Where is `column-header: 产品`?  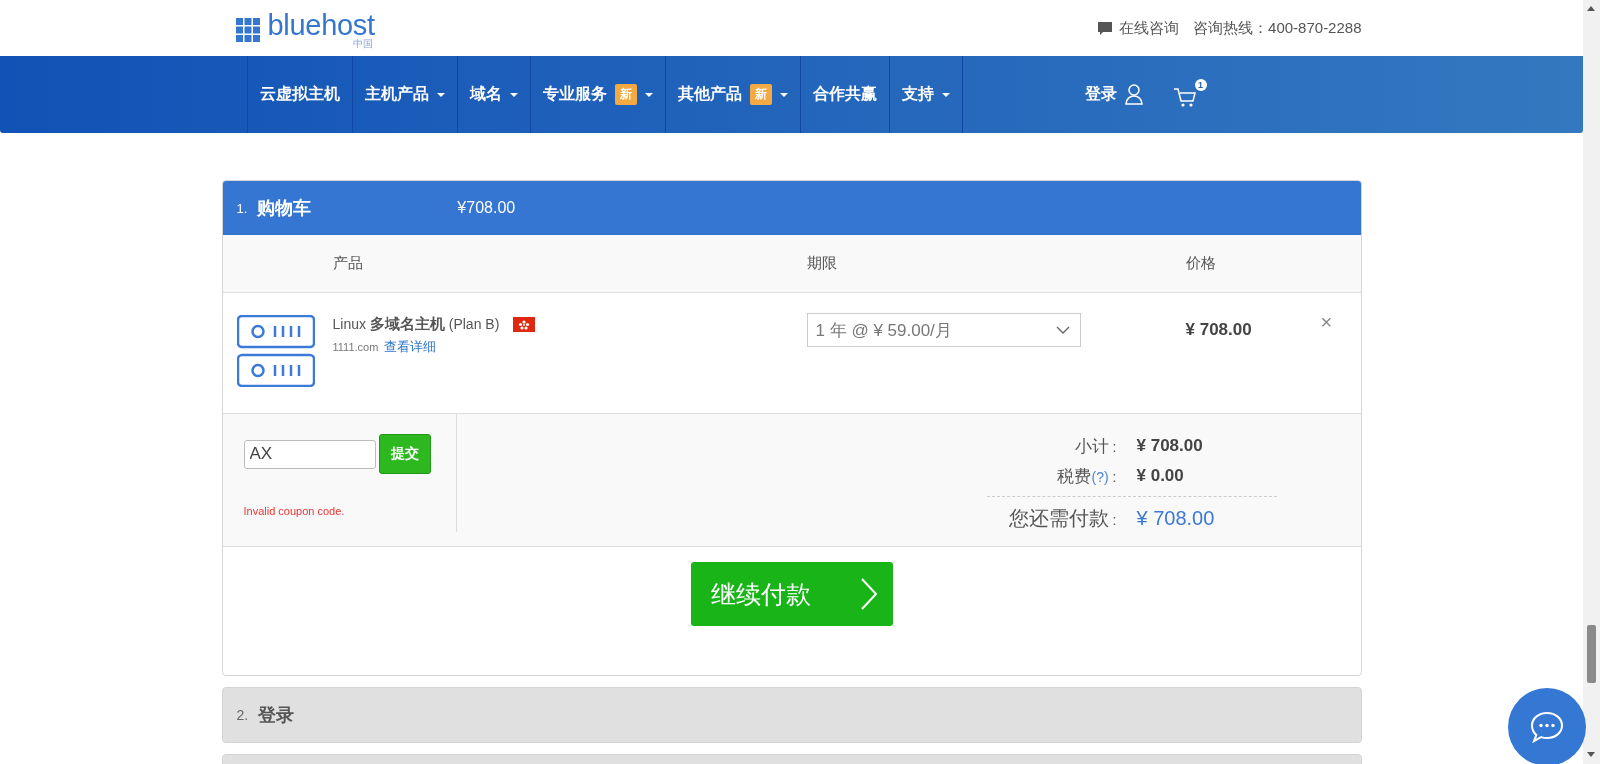 column-header: 产品 is located at coordinates (347, 263).